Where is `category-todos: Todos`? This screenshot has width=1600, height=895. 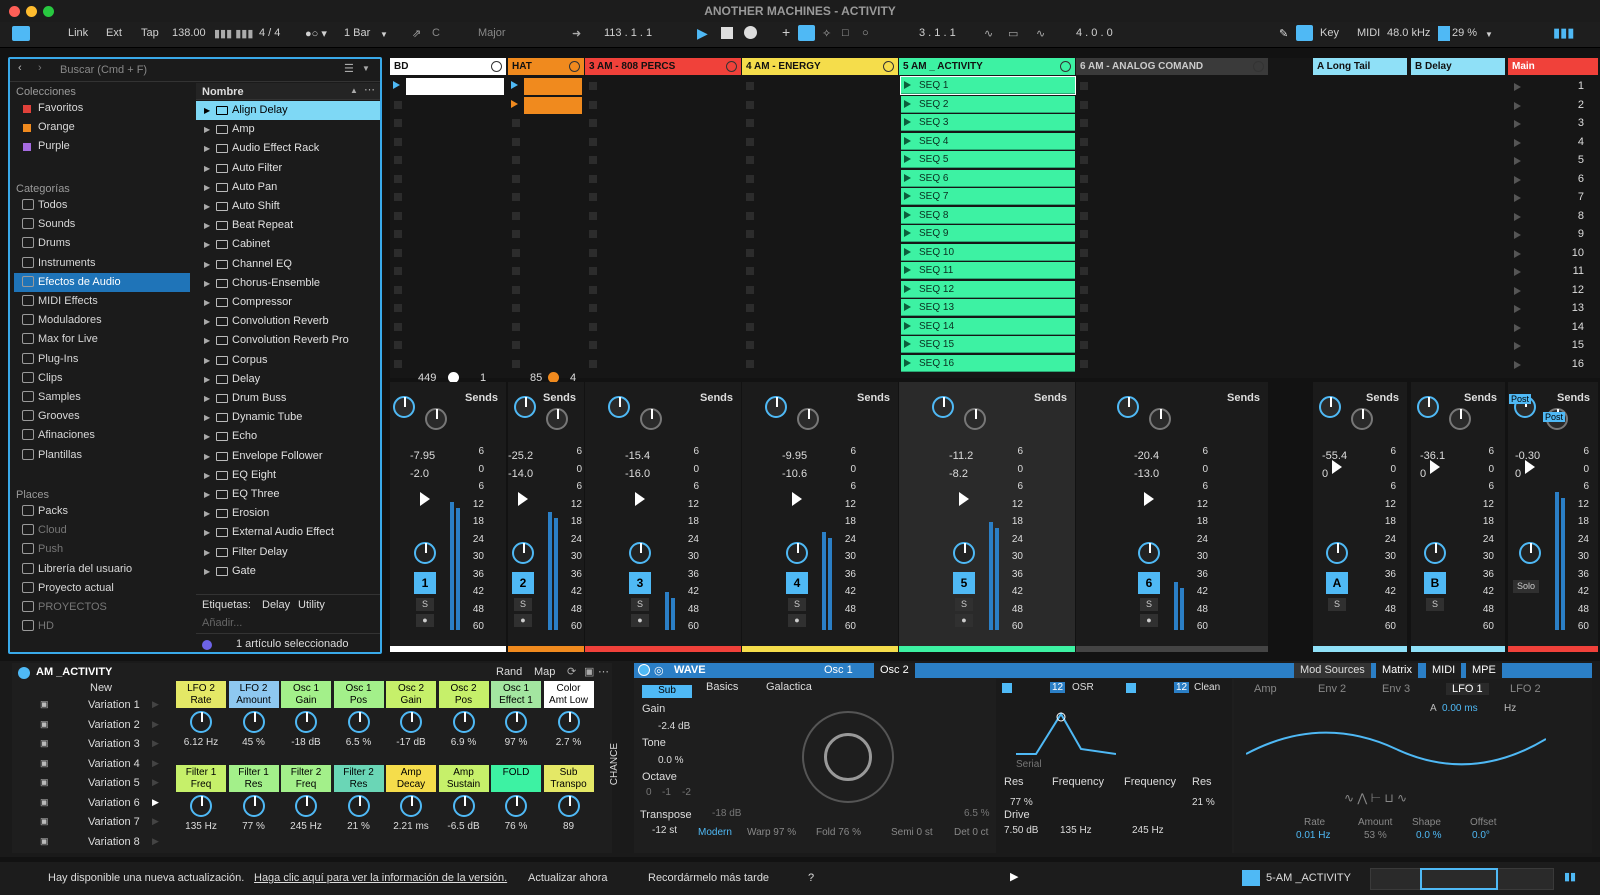
category-todos: Todos is located at coordinates (102, 205).